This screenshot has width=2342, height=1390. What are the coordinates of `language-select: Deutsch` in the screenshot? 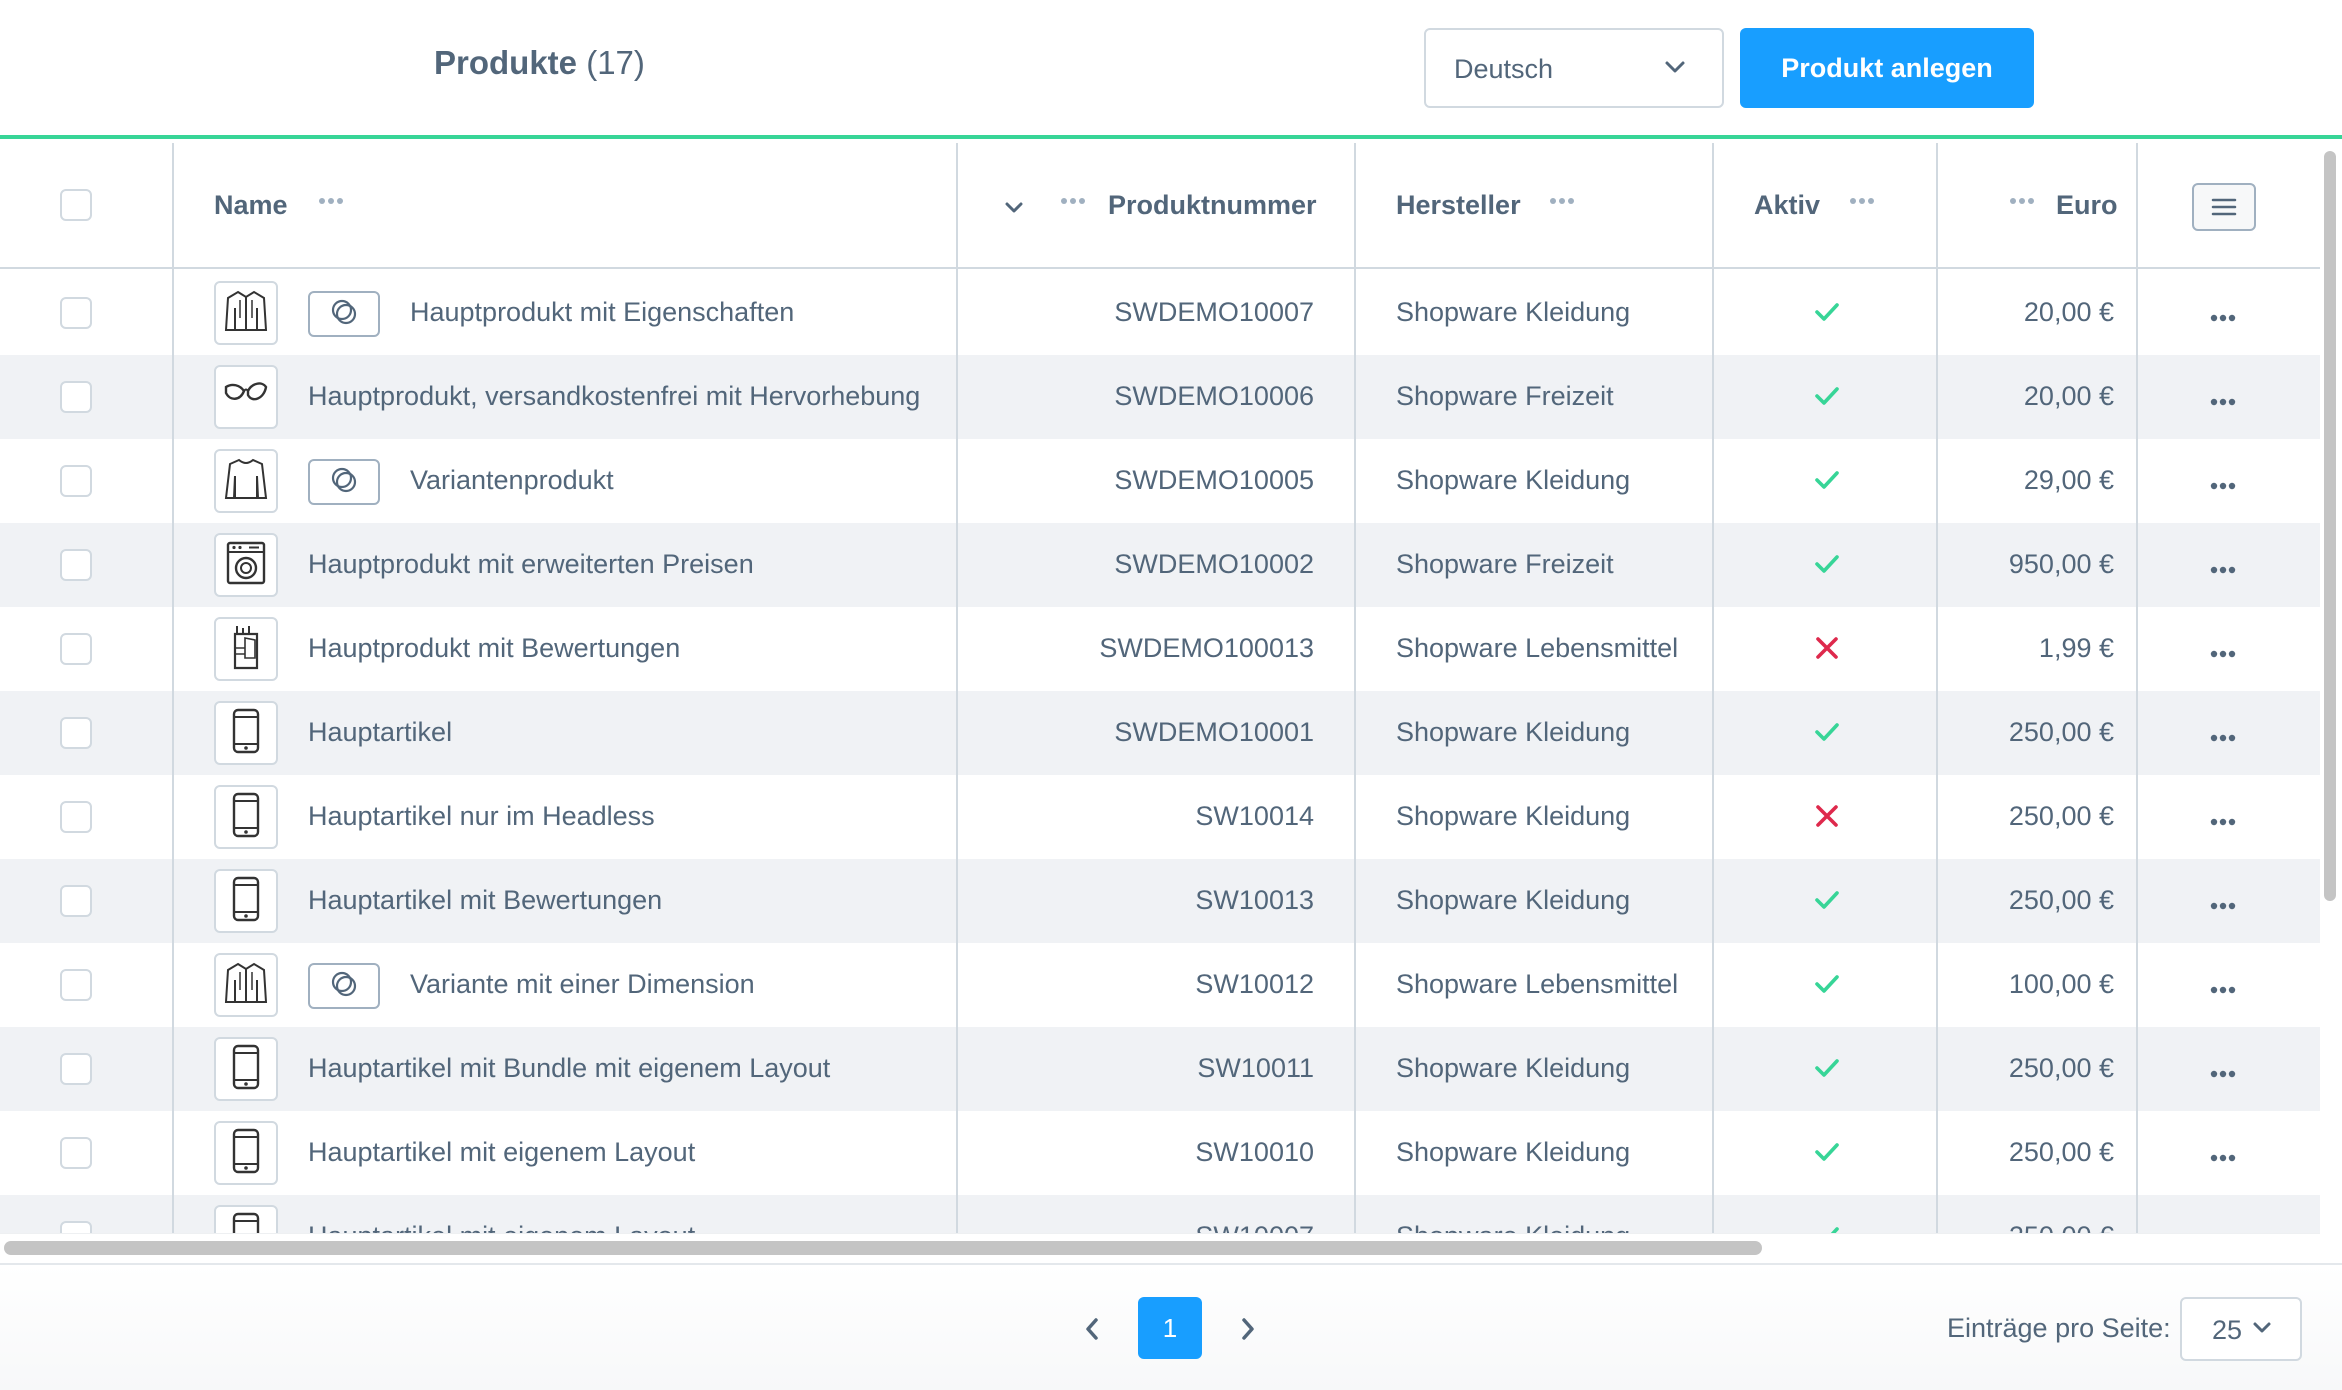 It's located at (1574, 68).